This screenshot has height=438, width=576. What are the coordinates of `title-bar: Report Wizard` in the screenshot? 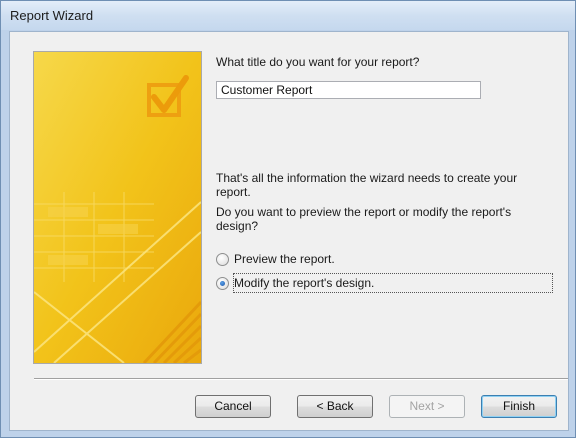 It's located at (288, 15).